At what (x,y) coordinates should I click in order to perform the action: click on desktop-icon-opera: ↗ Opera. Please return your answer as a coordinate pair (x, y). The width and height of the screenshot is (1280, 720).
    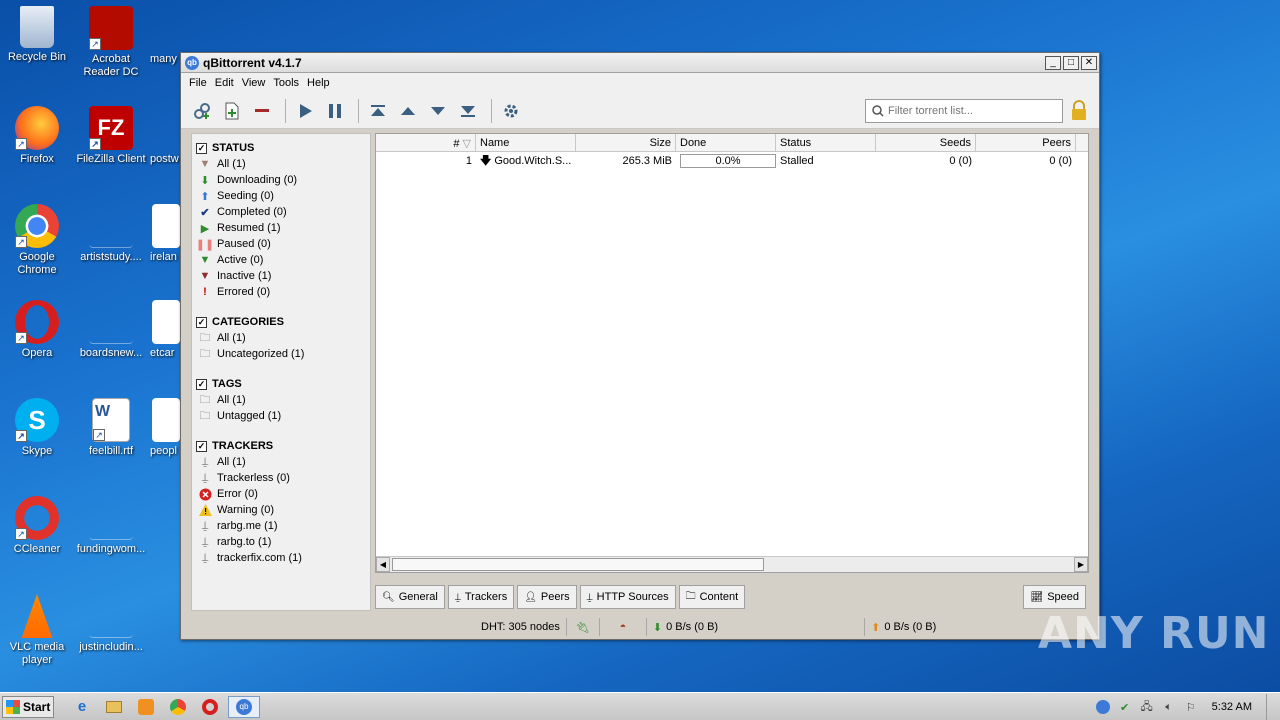
    Looking at the image, I should click on (37, 330).